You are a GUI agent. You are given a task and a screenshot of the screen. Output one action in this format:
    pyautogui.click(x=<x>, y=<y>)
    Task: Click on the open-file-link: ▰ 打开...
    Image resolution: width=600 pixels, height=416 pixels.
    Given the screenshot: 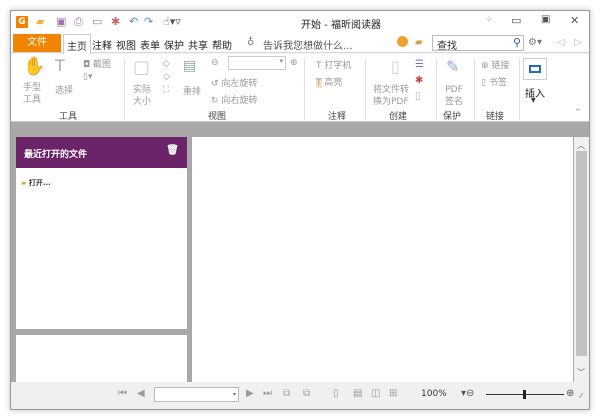 What is the action you would take?
    pyautogui.click(x=101, y=183)
    